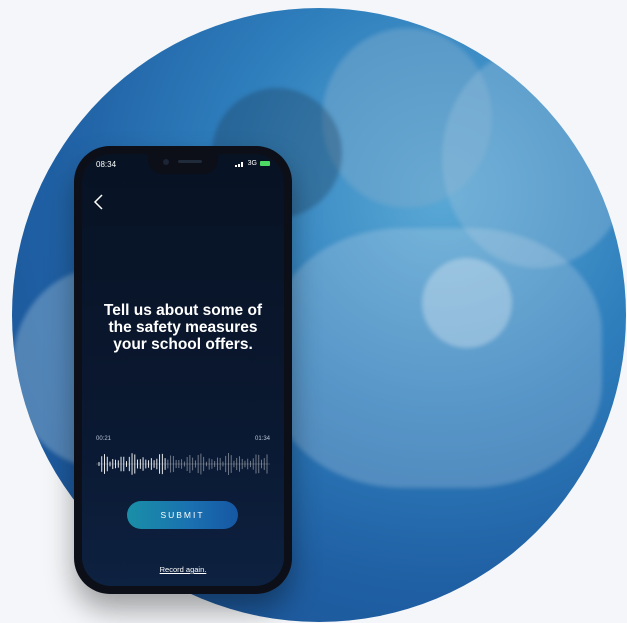 The image size is (627, 623). I want to click on chevron-left-icon, so click(99, 202).